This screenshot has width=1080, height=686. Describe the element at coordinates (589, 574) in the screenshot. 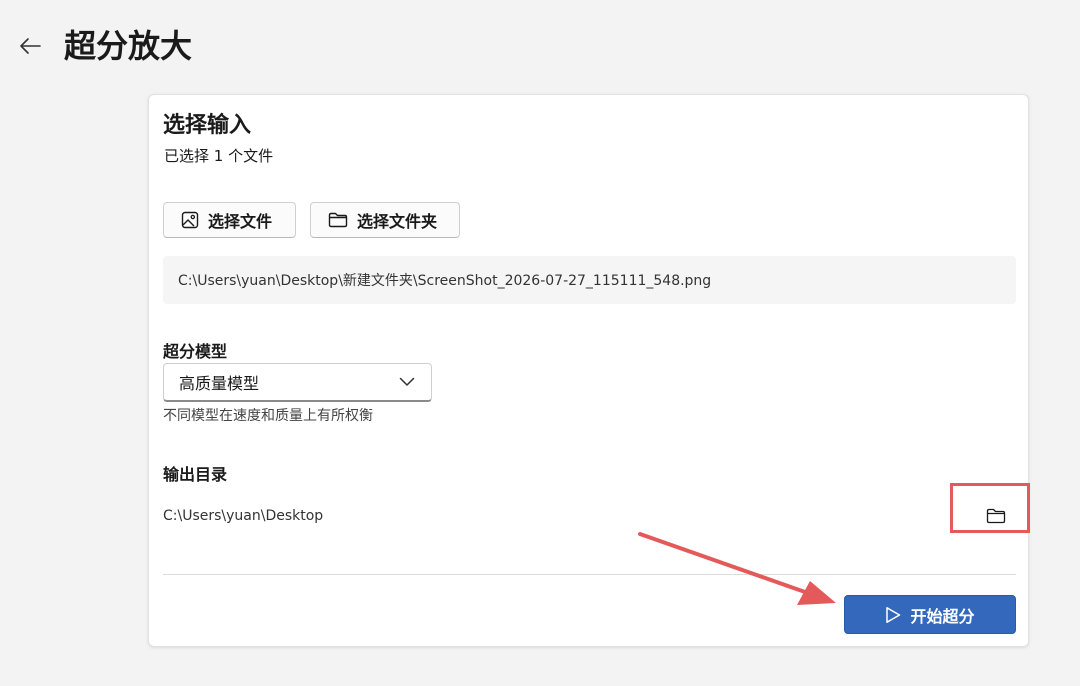

I see `divider` at that location.